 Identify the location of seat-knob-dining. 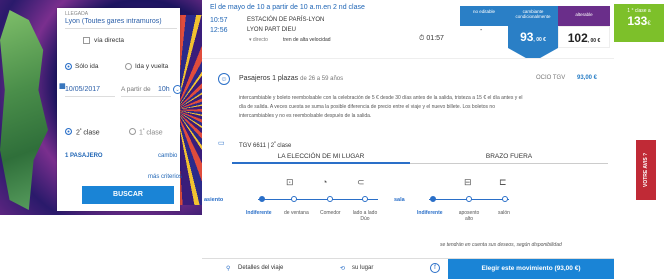
(330, 199).